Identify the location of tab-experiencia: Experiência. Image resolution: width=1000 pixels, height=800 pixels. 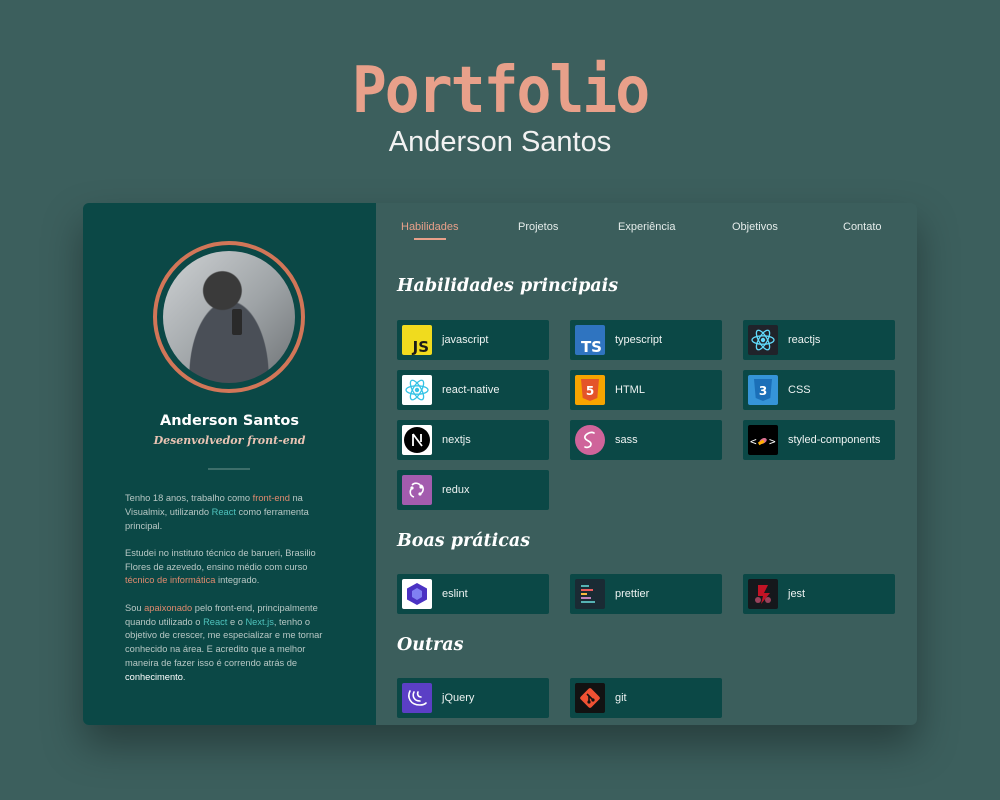
(646, 227).